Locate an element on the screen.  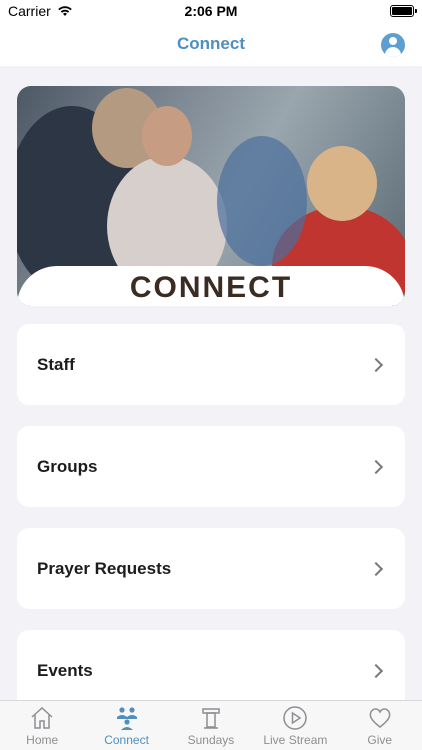
tab-live-stream: Live Stream is located at coordinates (295, 726).